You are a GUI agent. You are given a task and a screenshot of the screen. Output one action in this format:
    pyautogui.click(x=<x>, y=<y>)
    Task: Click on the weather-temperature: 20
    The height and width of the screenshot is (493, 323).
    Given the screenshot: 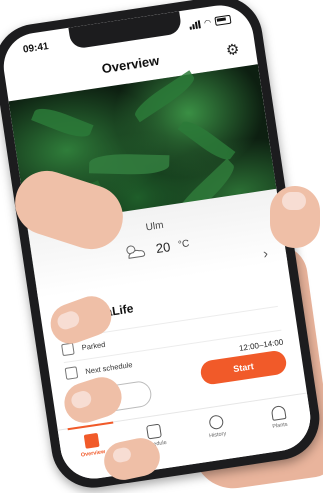 What is the action you would take?
    pyautogui.click(x=163, y=247)
    